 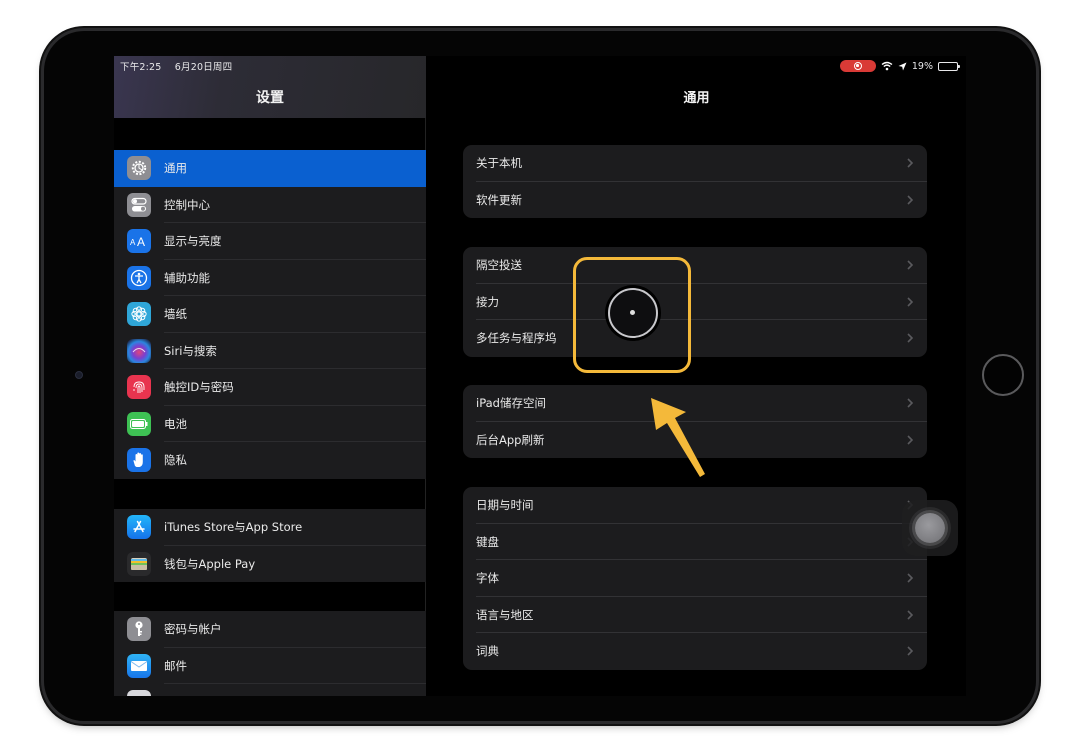 I want to click on sidebar-item-mail: 邮件, so click(x=270, y=666).